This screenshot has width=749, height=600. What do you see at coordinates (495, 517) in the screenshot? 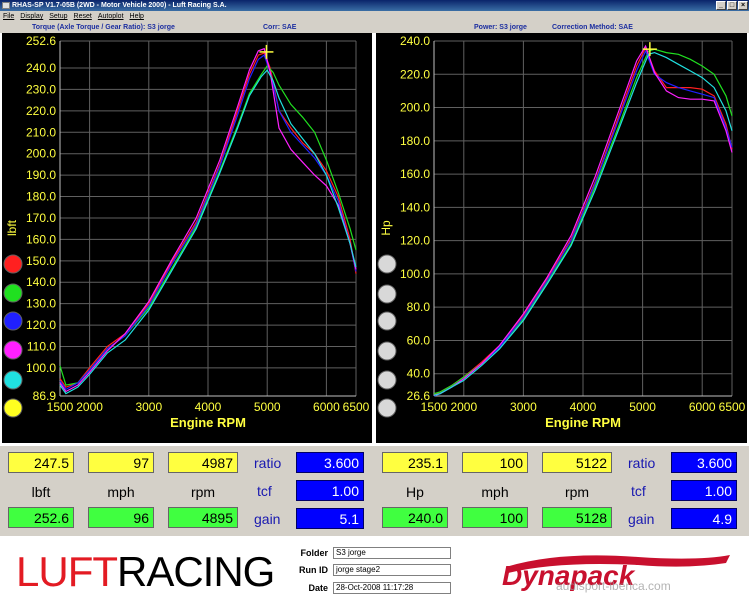
I see `speed-peak-value: 100` at bounding box center [495, 517].